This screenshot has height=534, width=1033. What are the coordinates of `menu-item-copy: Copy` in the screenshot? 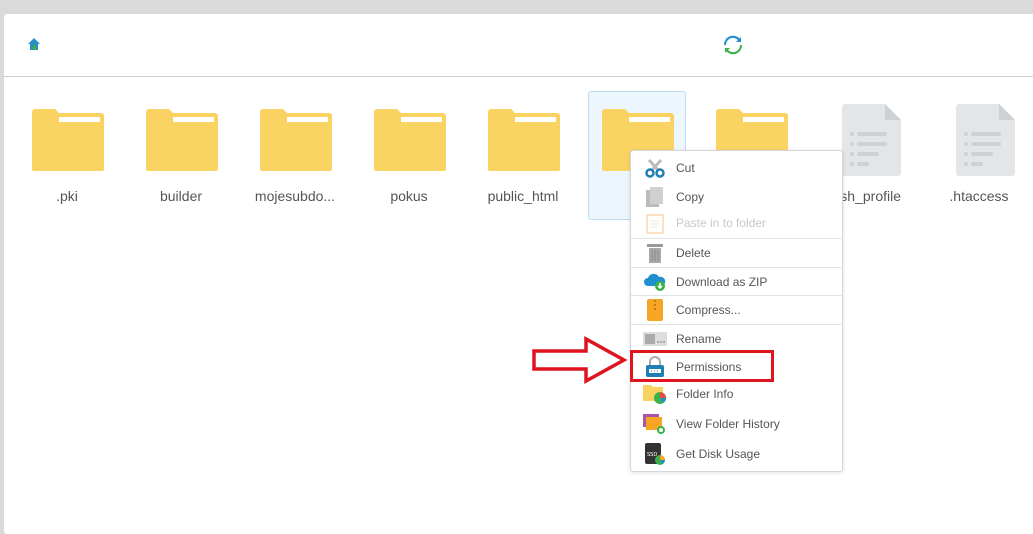 It's located at (736, 197).